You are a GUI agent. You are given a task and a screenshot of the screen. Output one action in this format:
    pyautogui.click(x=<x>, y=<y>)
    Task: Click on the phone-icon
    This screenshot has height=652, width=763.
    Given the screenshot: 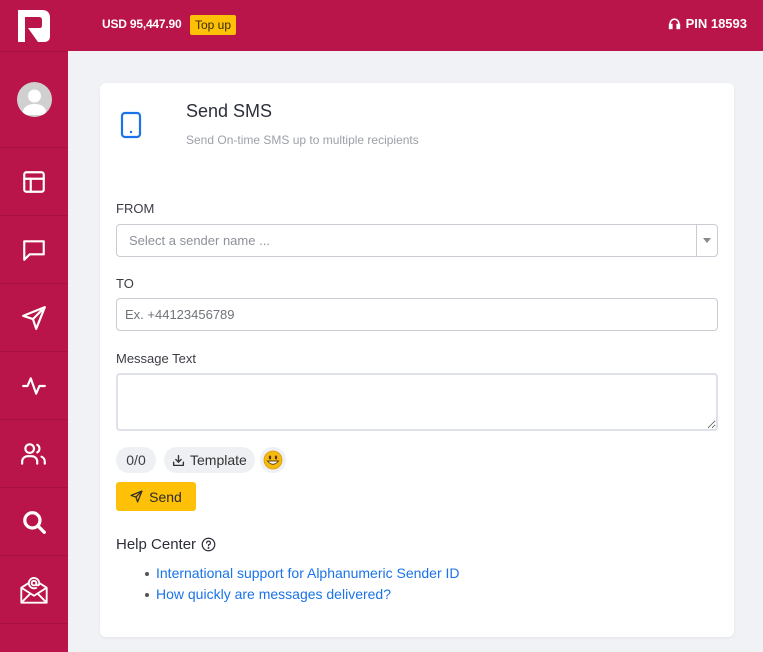 What is the action you would take?
    pyautogui.click(x=131, y=125)
    